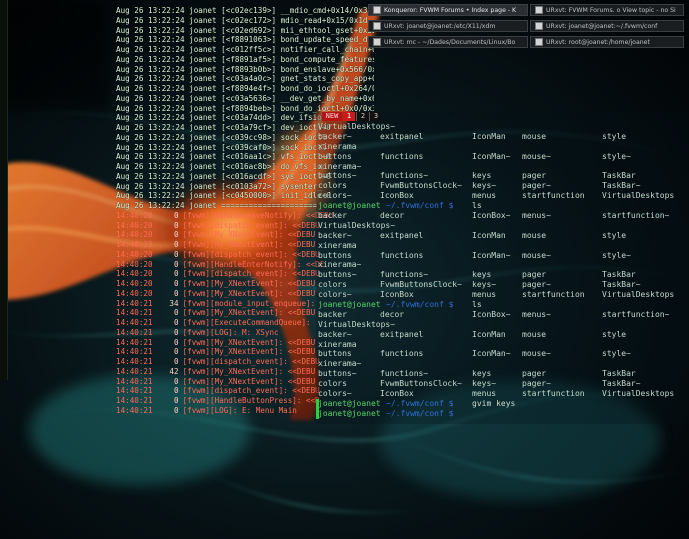 Image resolution: width=689 pixels, height=539 pixels. Describe the element at coordinates (375, 116) in the screenshot. I see `terminal-tab-3: 3` at that location.